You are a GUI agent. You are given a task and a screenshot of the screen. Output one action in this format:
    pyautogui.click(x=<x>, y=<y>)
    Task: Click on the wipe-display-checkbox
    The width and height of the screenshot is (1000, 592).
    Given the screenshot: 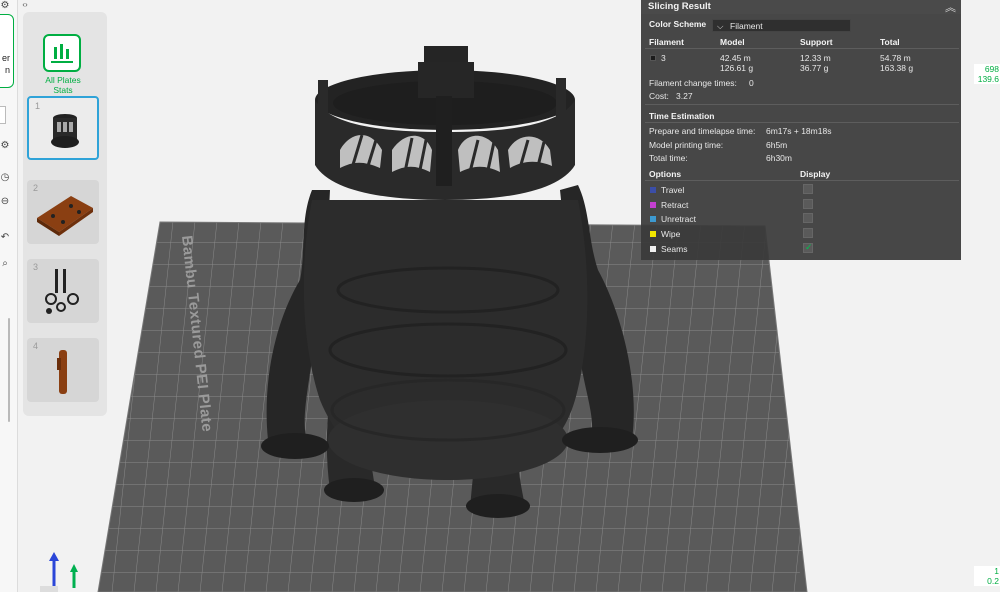 What is the action you would take?
    pyautogui.click(x=808, y=233)
    